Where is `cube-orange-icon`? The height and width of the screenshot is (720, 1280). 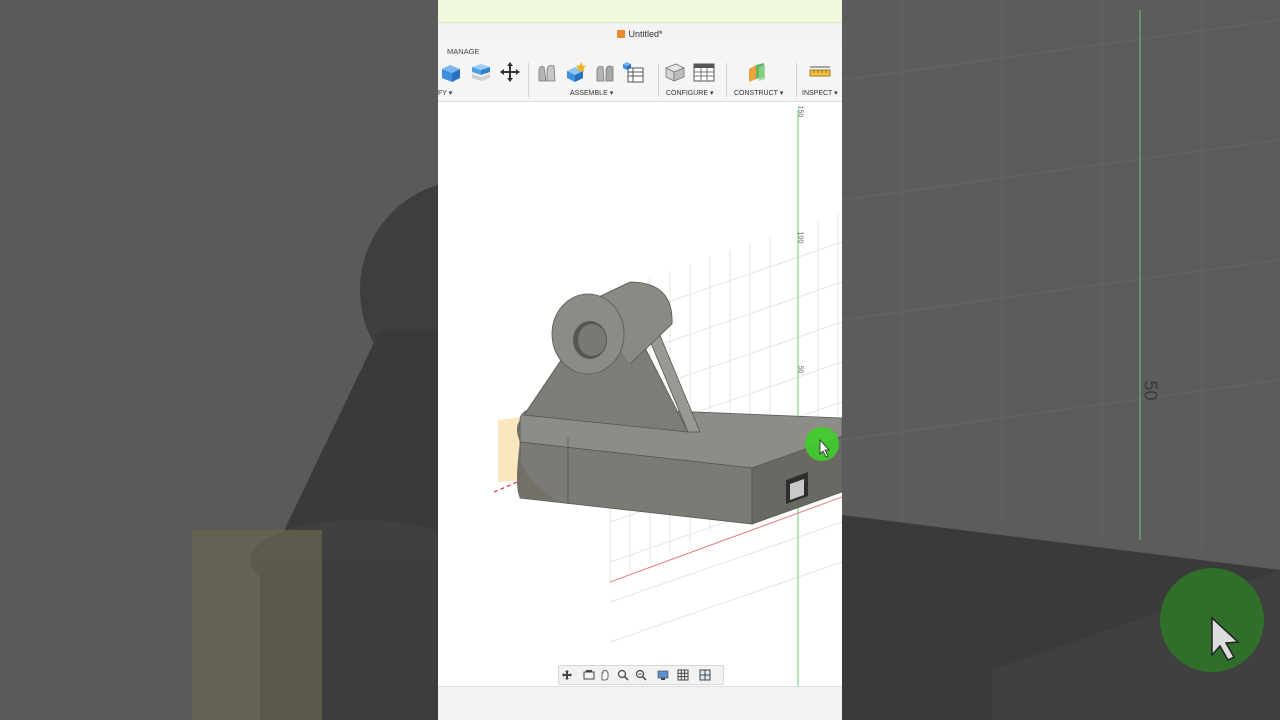 cube-orange-icon is located at coordinates (621, 34).